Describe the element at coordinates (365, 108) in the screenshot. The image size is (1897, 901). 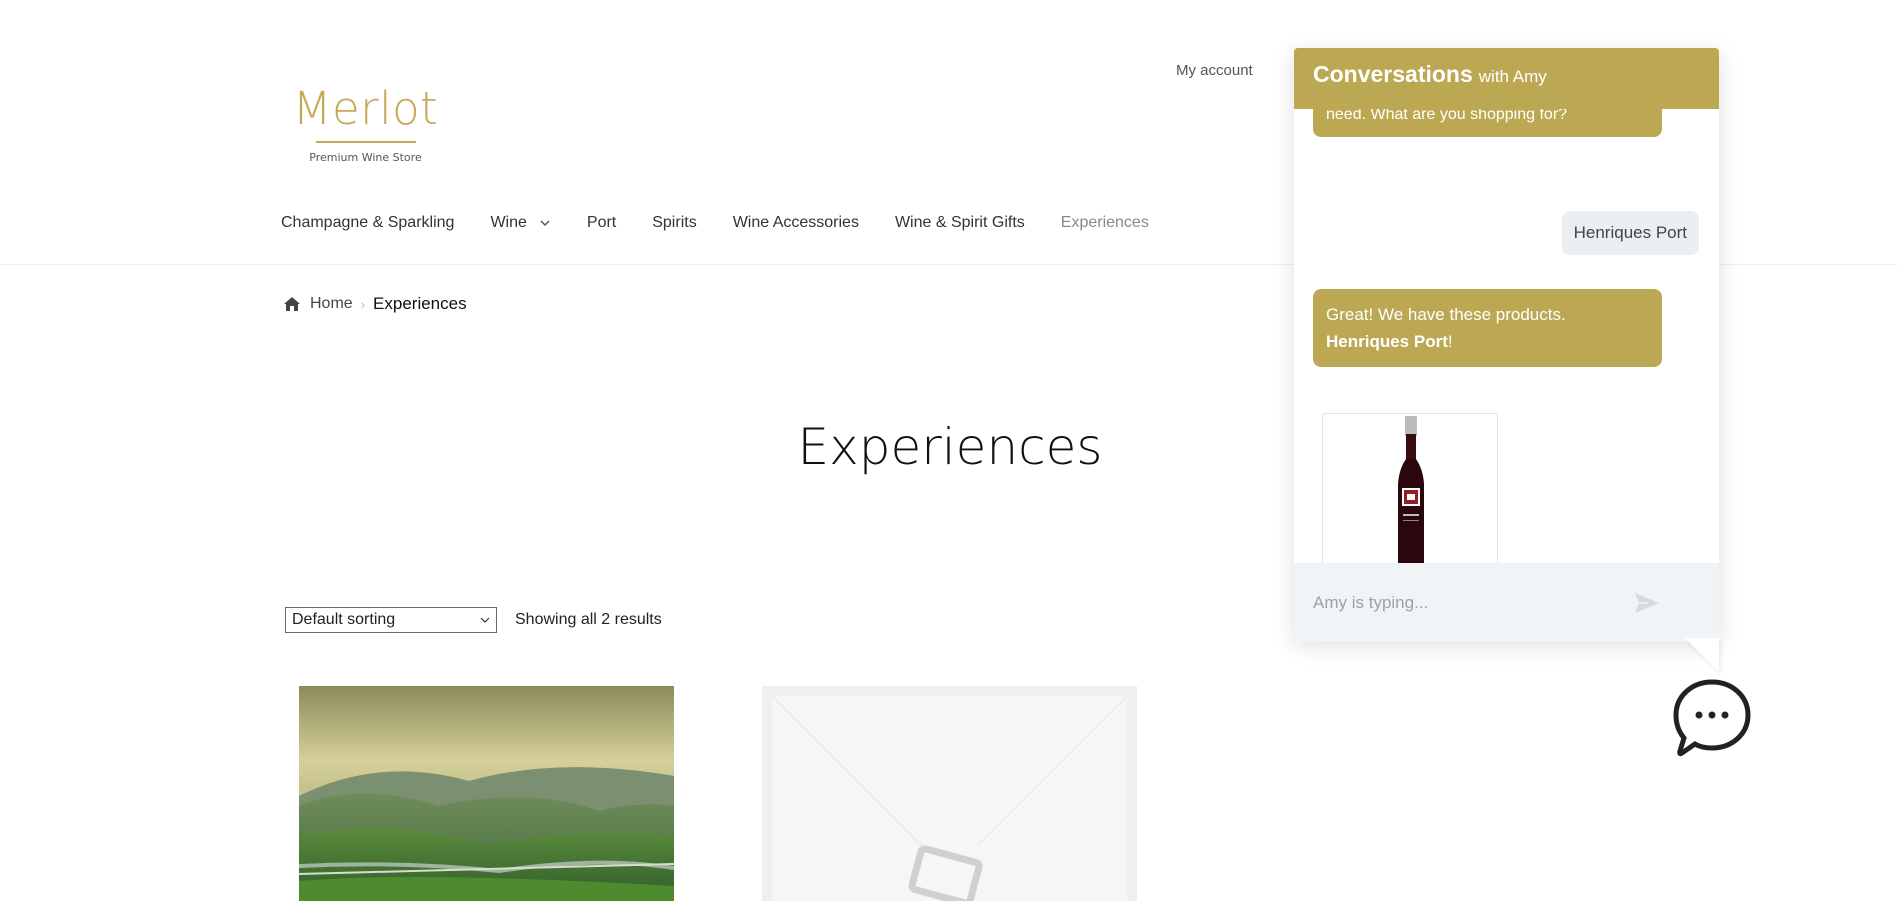
I see `logo-wordmark: Merlot` at that location.